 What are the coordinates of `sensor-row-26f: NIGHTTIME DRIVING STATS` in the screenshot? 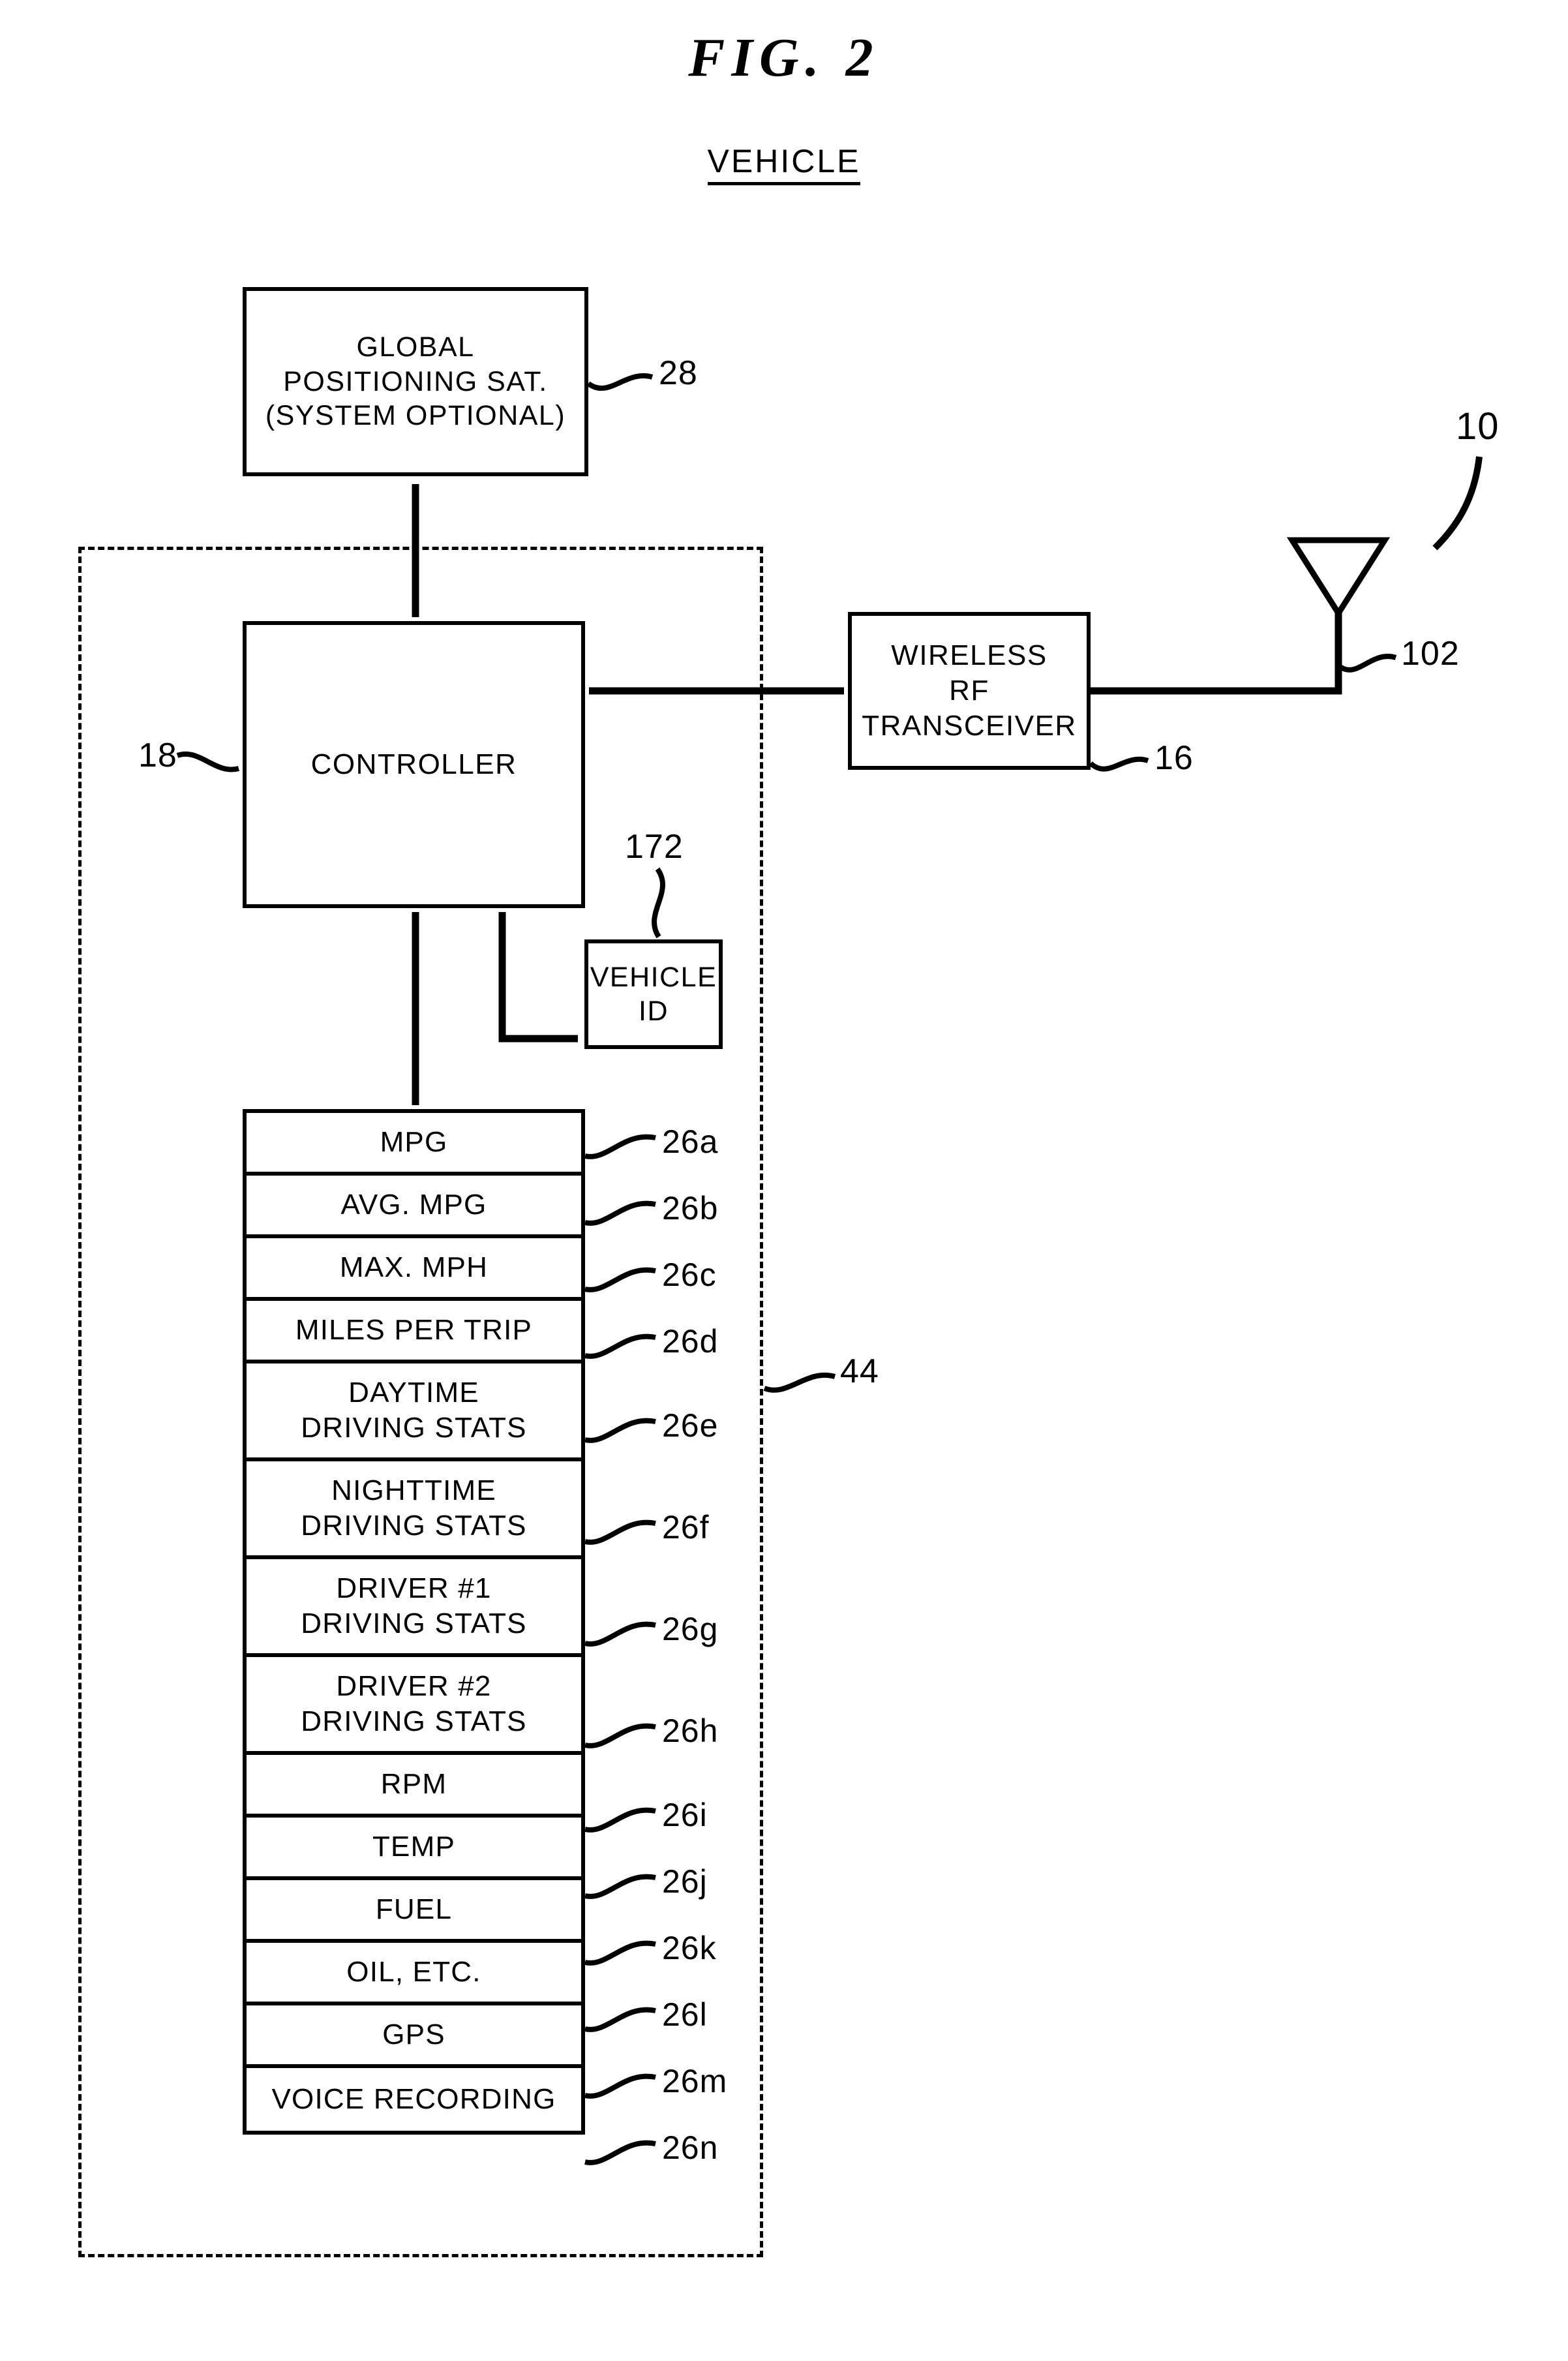 It's located at (414, 1510).